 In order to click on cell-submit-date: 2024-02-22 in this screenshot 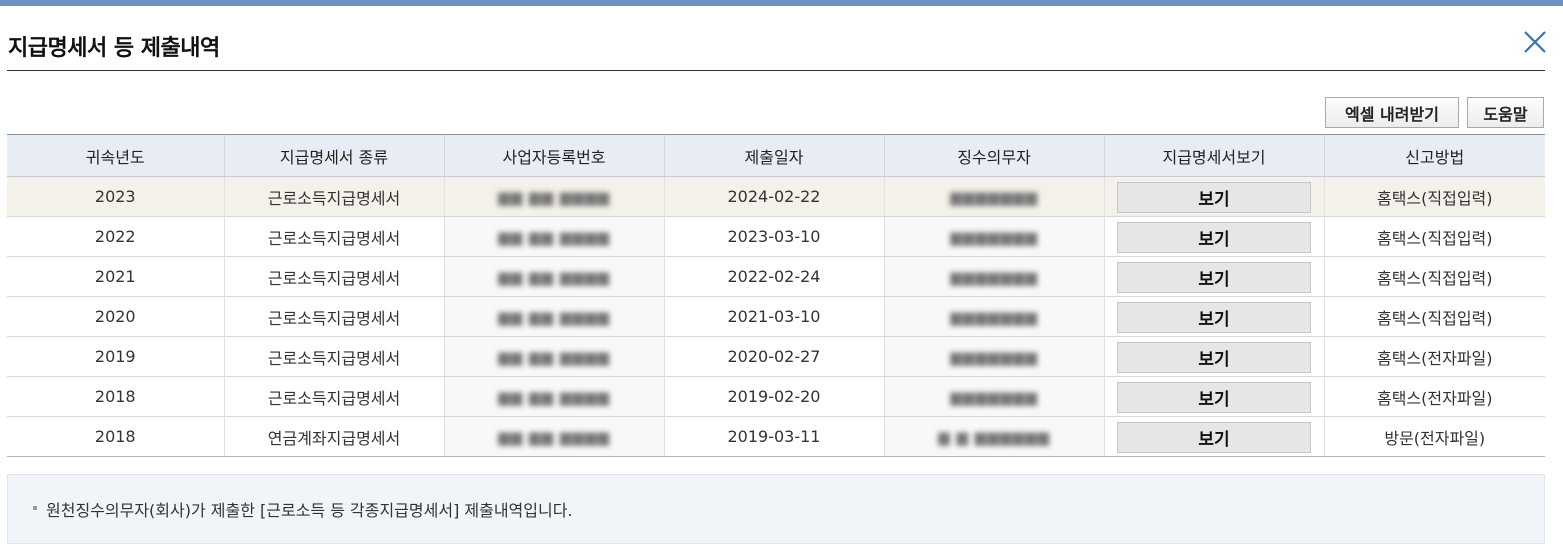, I will do `click(773, 196)`.